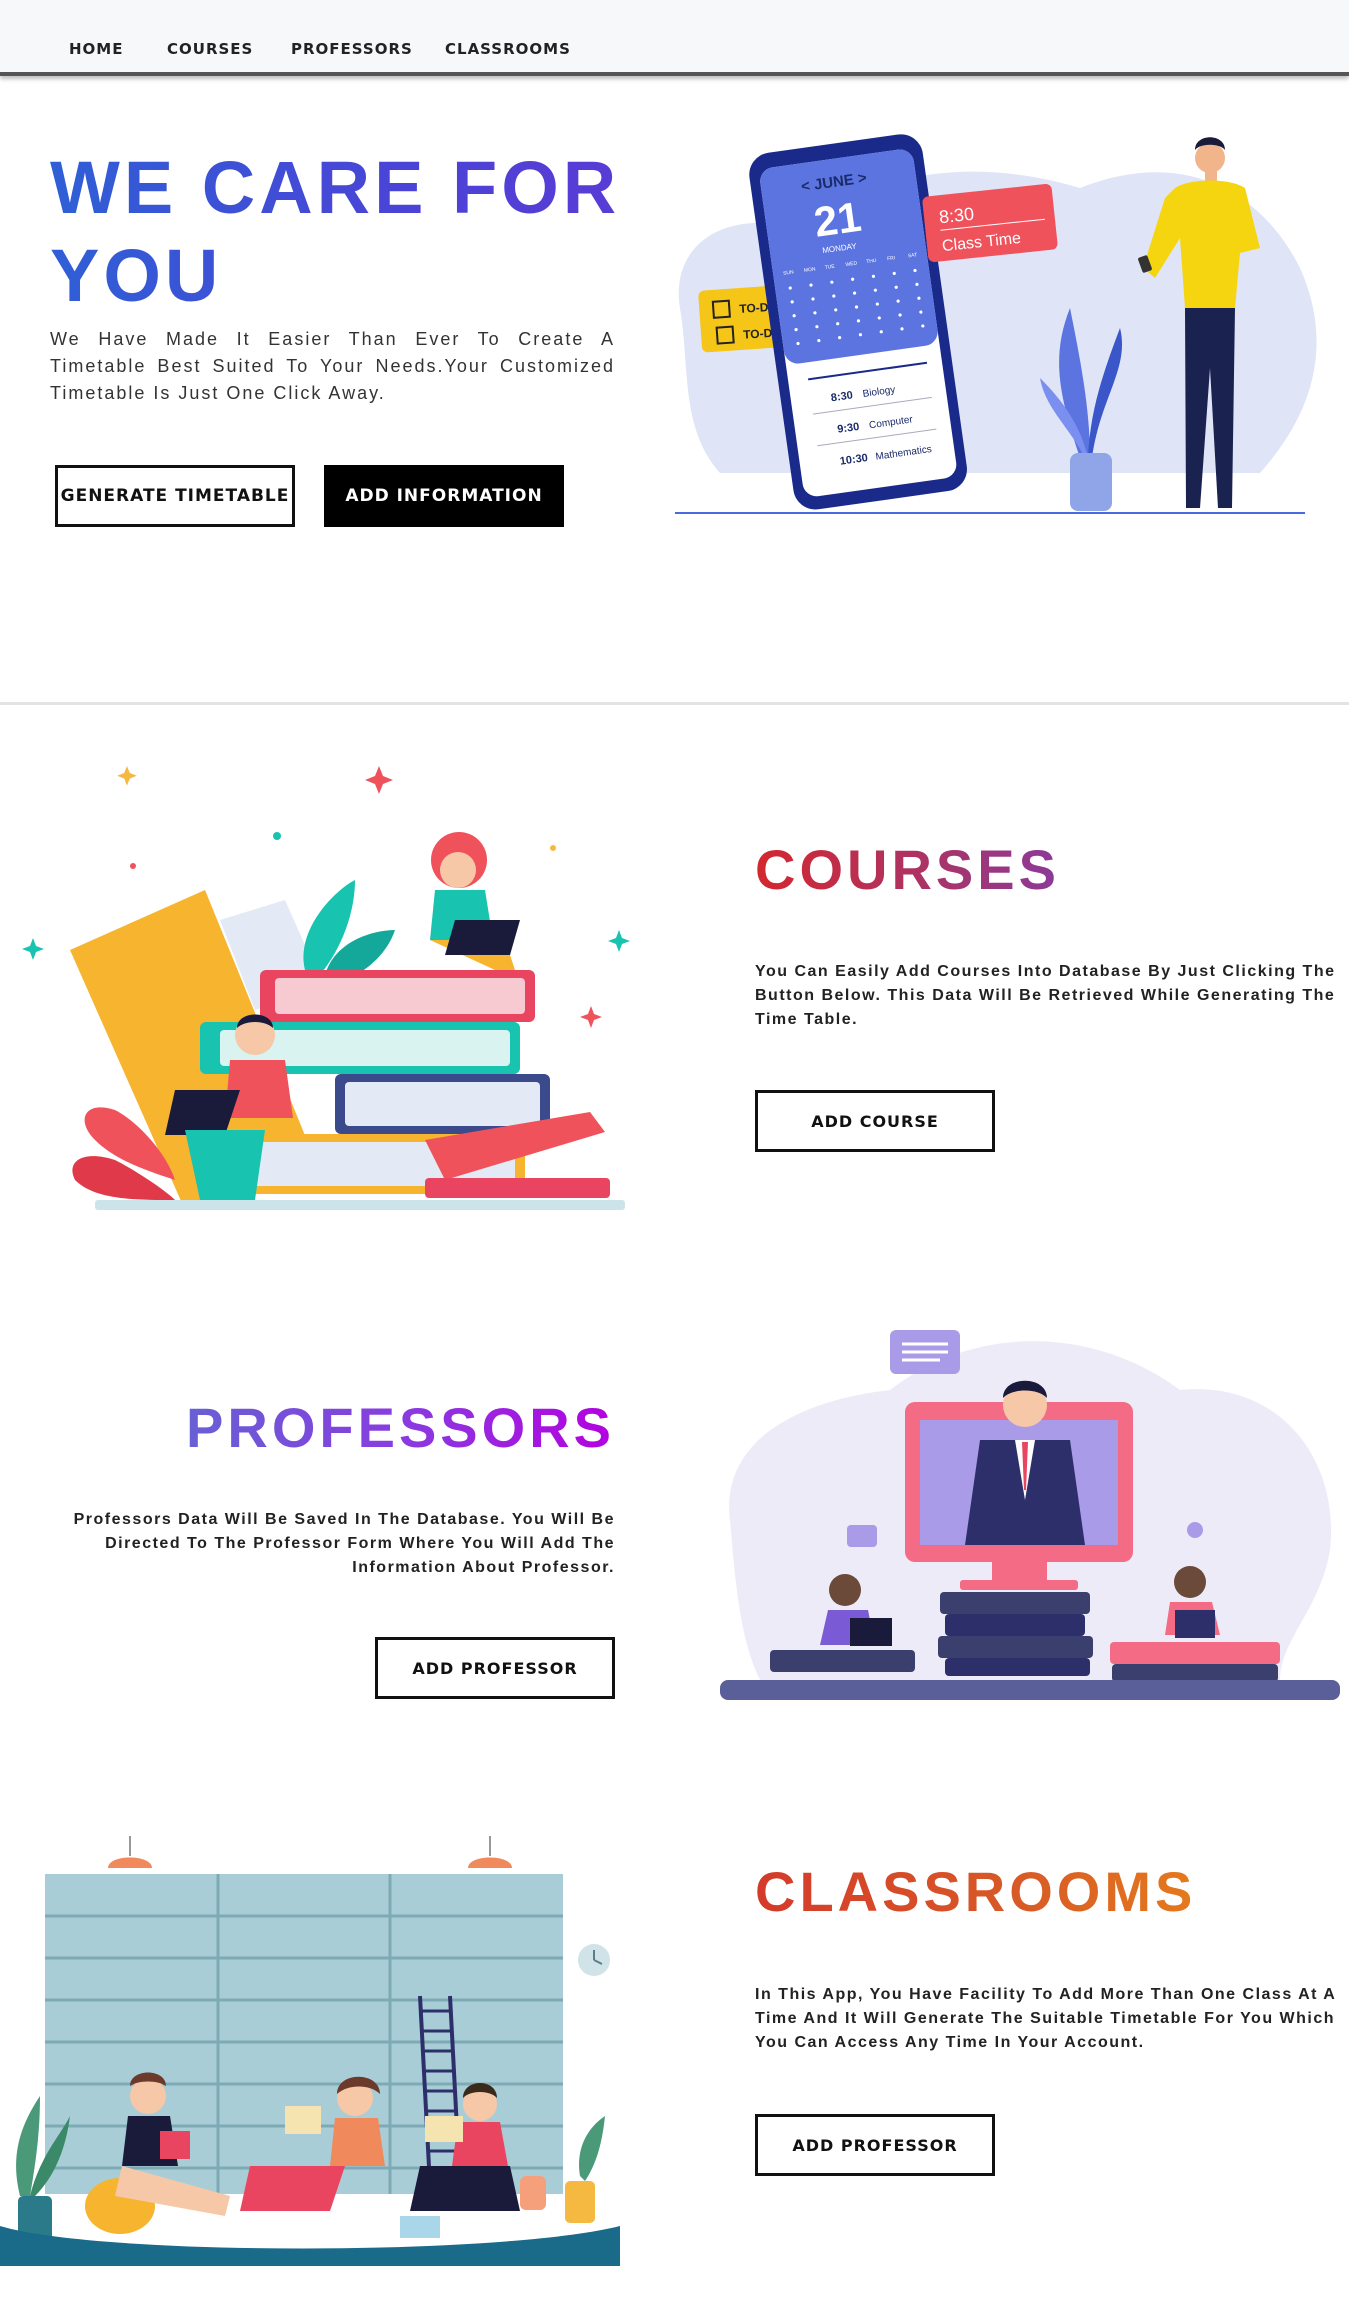 Image resolution: width=1349 pixels, height=2308 pixels. Describe the element at coordinates (210, 49) in the screenshot. I see `nav-courses-link: COURSES` at that location.